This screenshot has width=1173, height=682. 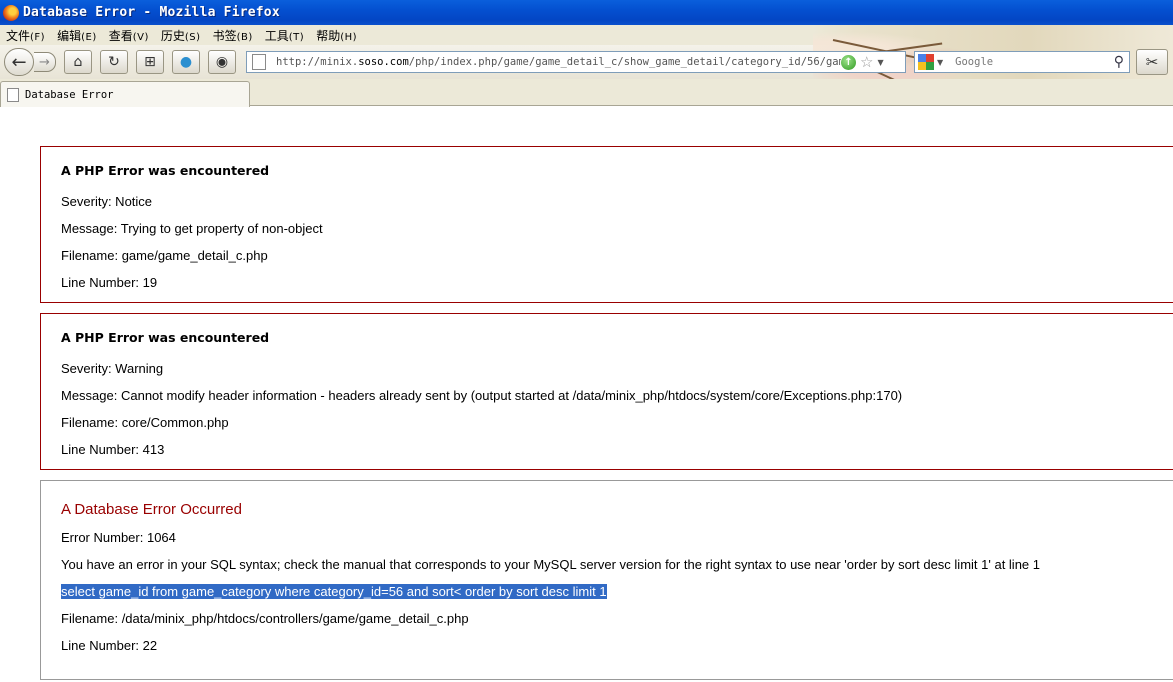 What do you see at coordinates (1034, 62) in the screenshot?
I see `search-input: Google` at bounding box center [1034, 62].